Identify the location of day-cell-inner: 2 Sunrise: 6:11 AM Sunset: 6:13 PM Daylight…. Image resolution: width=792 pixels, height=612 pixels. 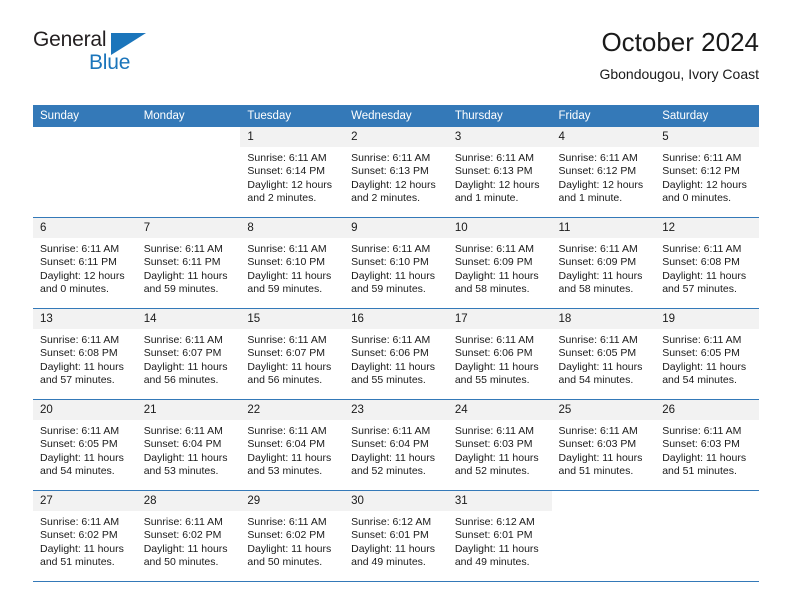
(396, 172).